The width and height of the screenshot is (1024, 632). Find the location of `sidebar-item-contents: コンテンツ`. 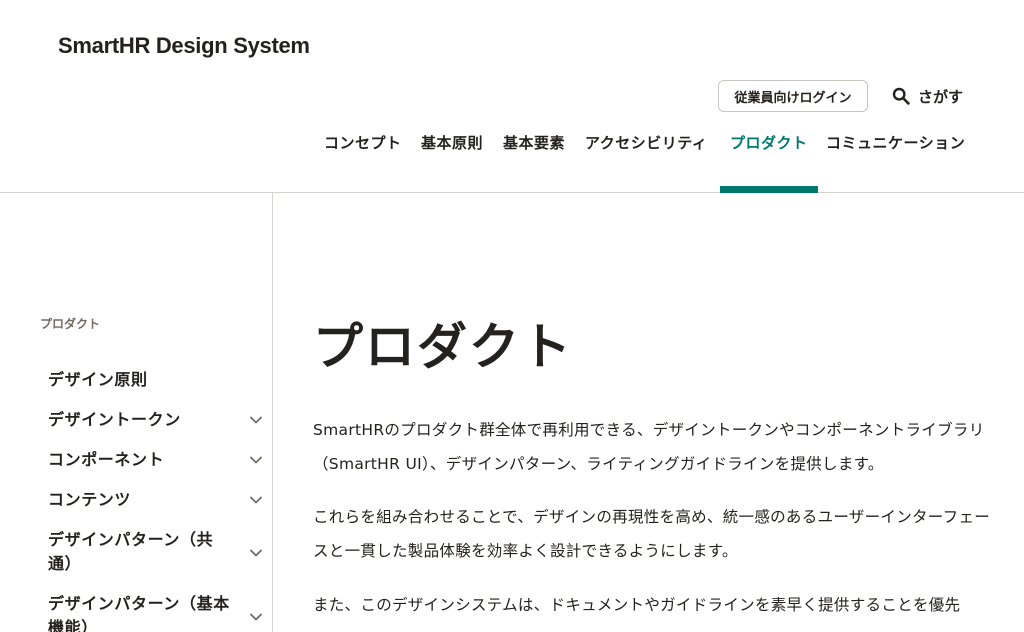

sidebar-item-contents: コンテンツ is located at coordinates (157, 500).